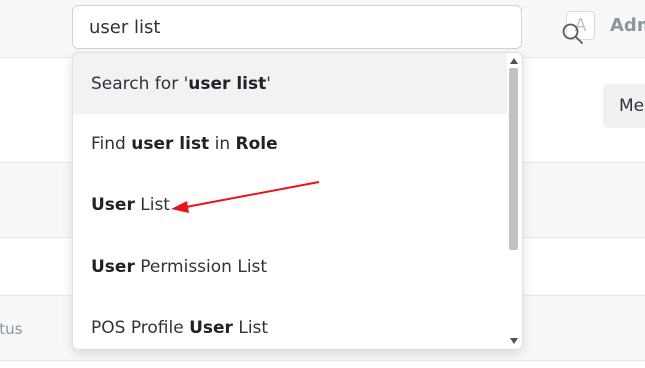 The height and width of the screenshot is (368, 645). I want to click on awesomebar-search, so click(327, 27).